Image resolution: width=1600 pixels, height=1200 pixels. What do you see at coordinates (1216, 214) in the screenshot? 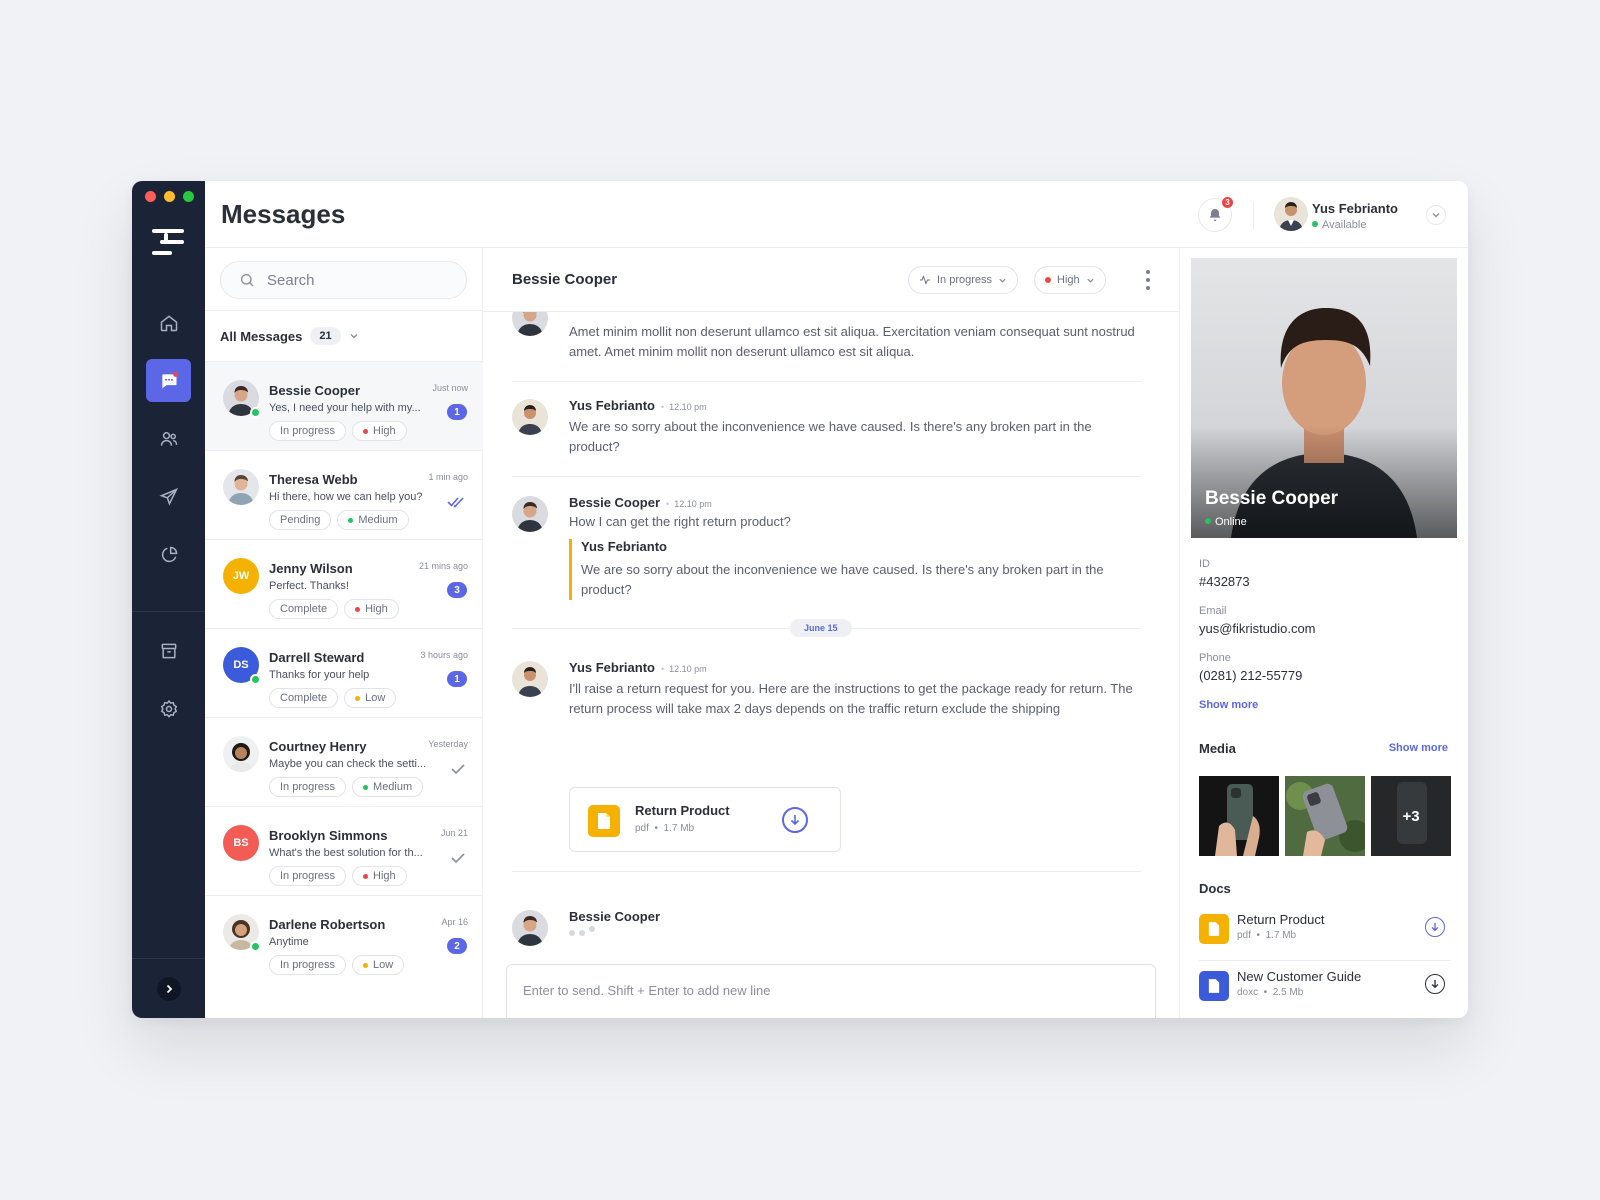
I see `notifications-button: 3` at bounding box center [1216, 214].